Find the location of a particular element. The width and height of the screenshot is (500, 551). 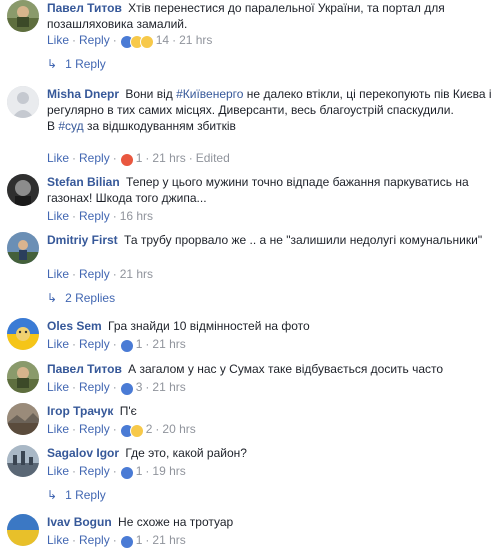

hashtag-link: #суд is located at coordinates (70, 126).